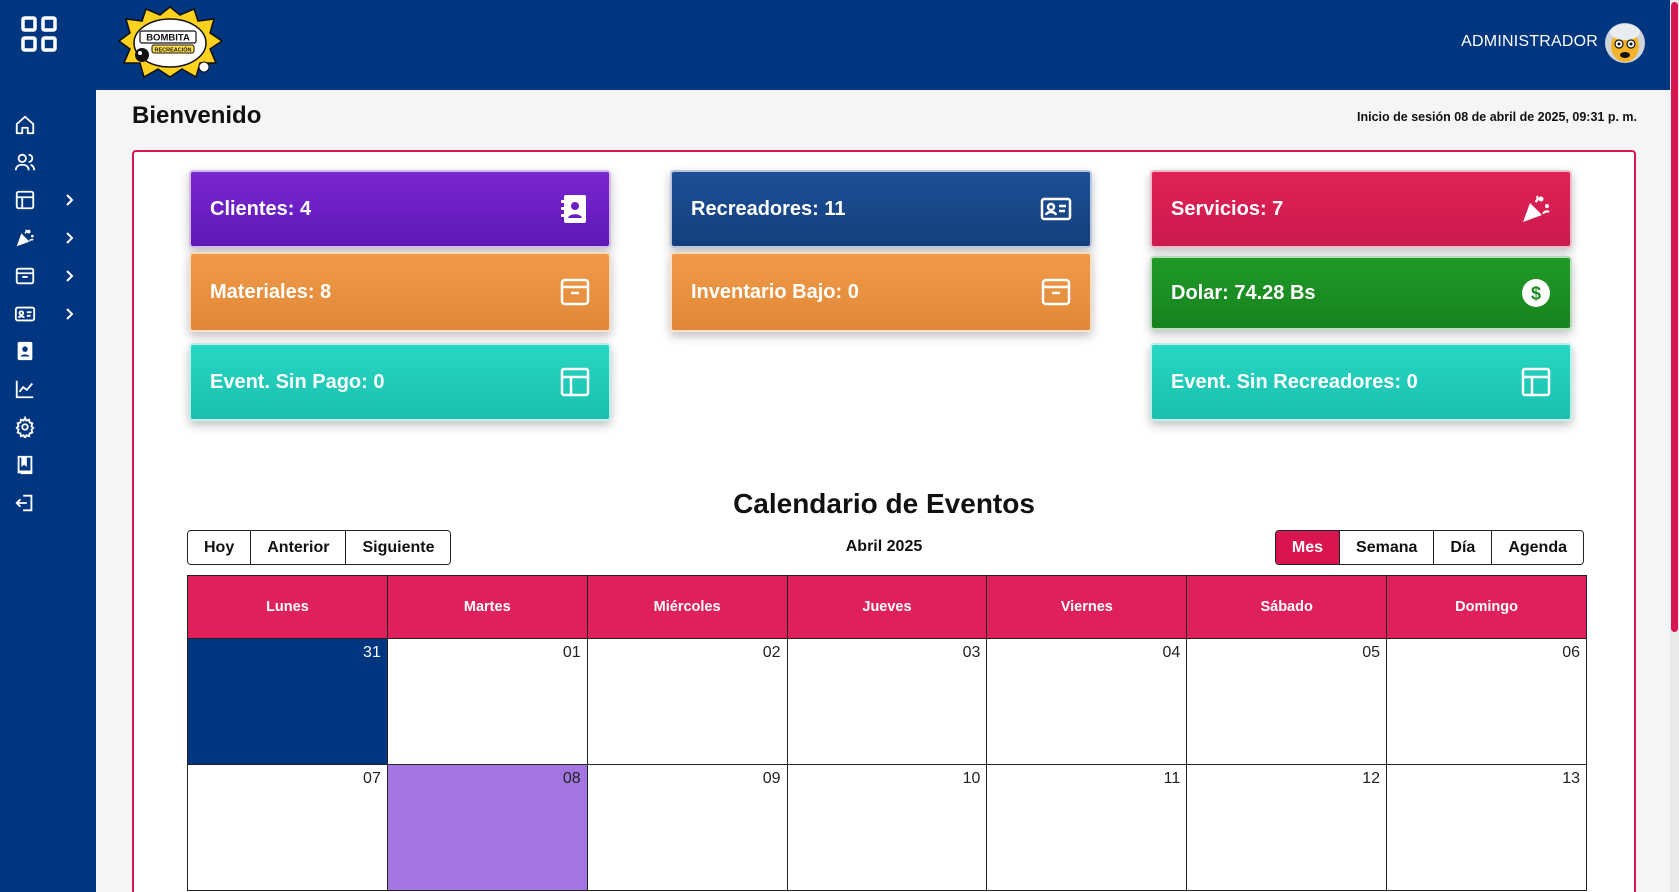 Image resolution: width=1679 pixels, height=892 pixels. I want to click on card-label: Clientes: 4, so click(261, 208).